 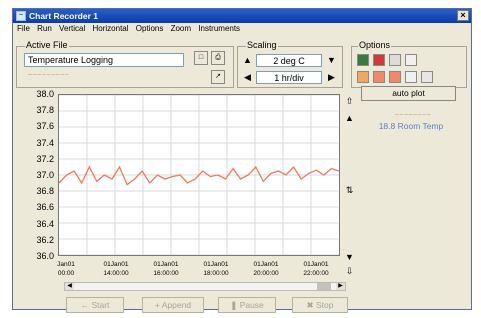 I want to click on scroll-left-icon: ◀, so click(x=69, y=286).